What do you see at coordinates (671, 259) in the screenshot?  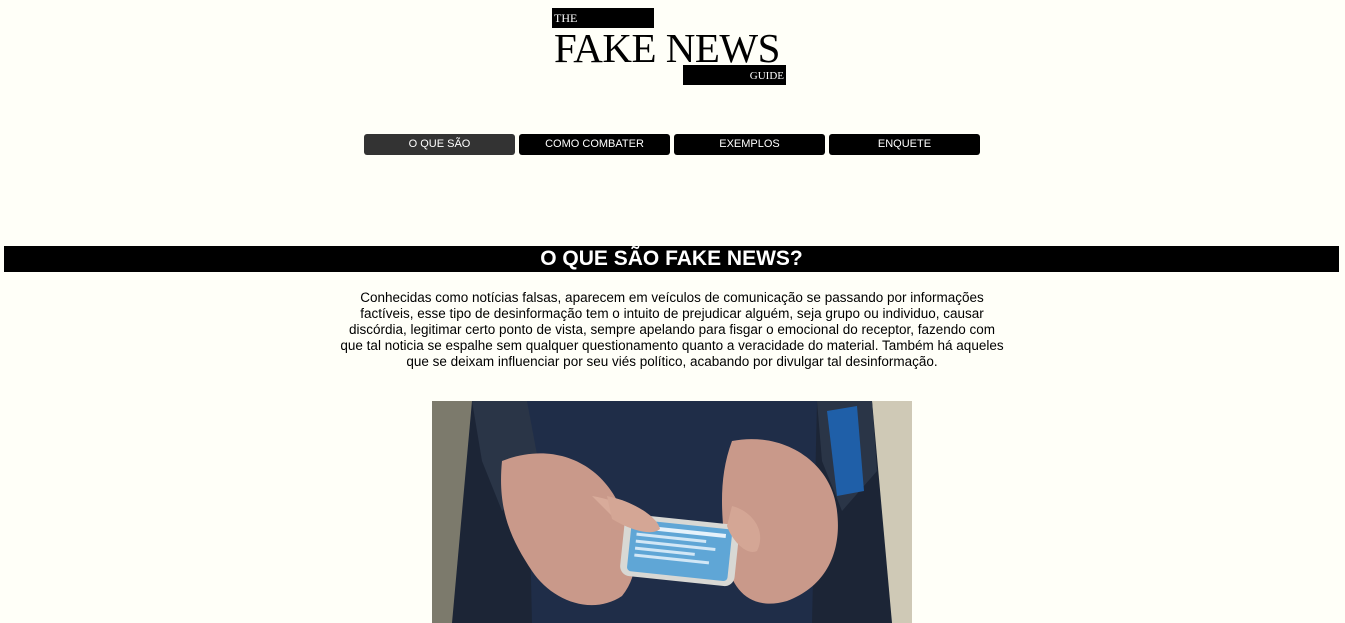 I see `section-title: O QUE SÃO FAKE NEWS?` at bounding box center [671, 259].